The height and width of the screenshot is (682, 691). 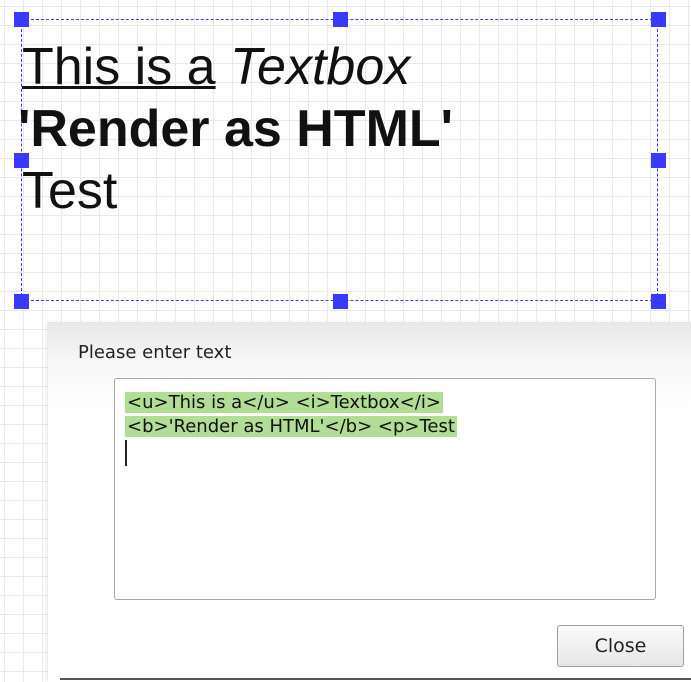 I want to click on resize-handle-bottom-center, so click(x=340, y=301).